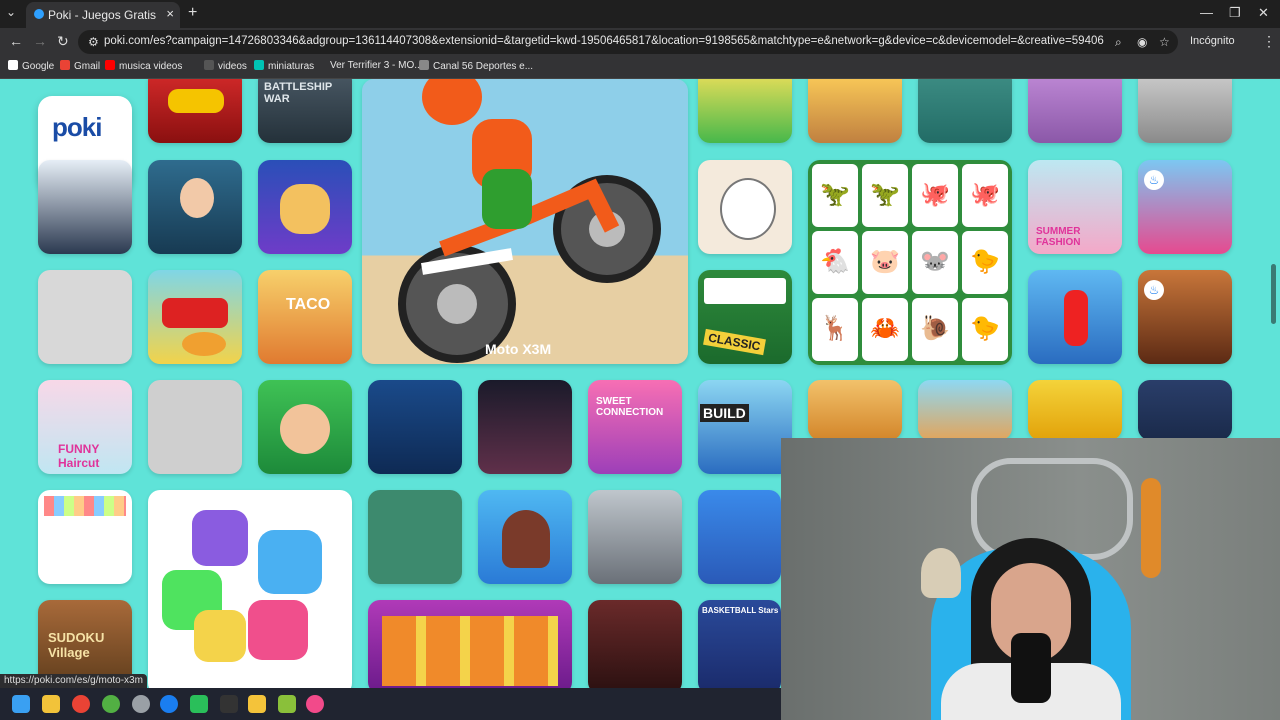 This screenshot has height=720, width=1280. What do you see at coordinates (141, 704) in the screenshot?
I see `obs-icon` at bounding box center [141, 704].